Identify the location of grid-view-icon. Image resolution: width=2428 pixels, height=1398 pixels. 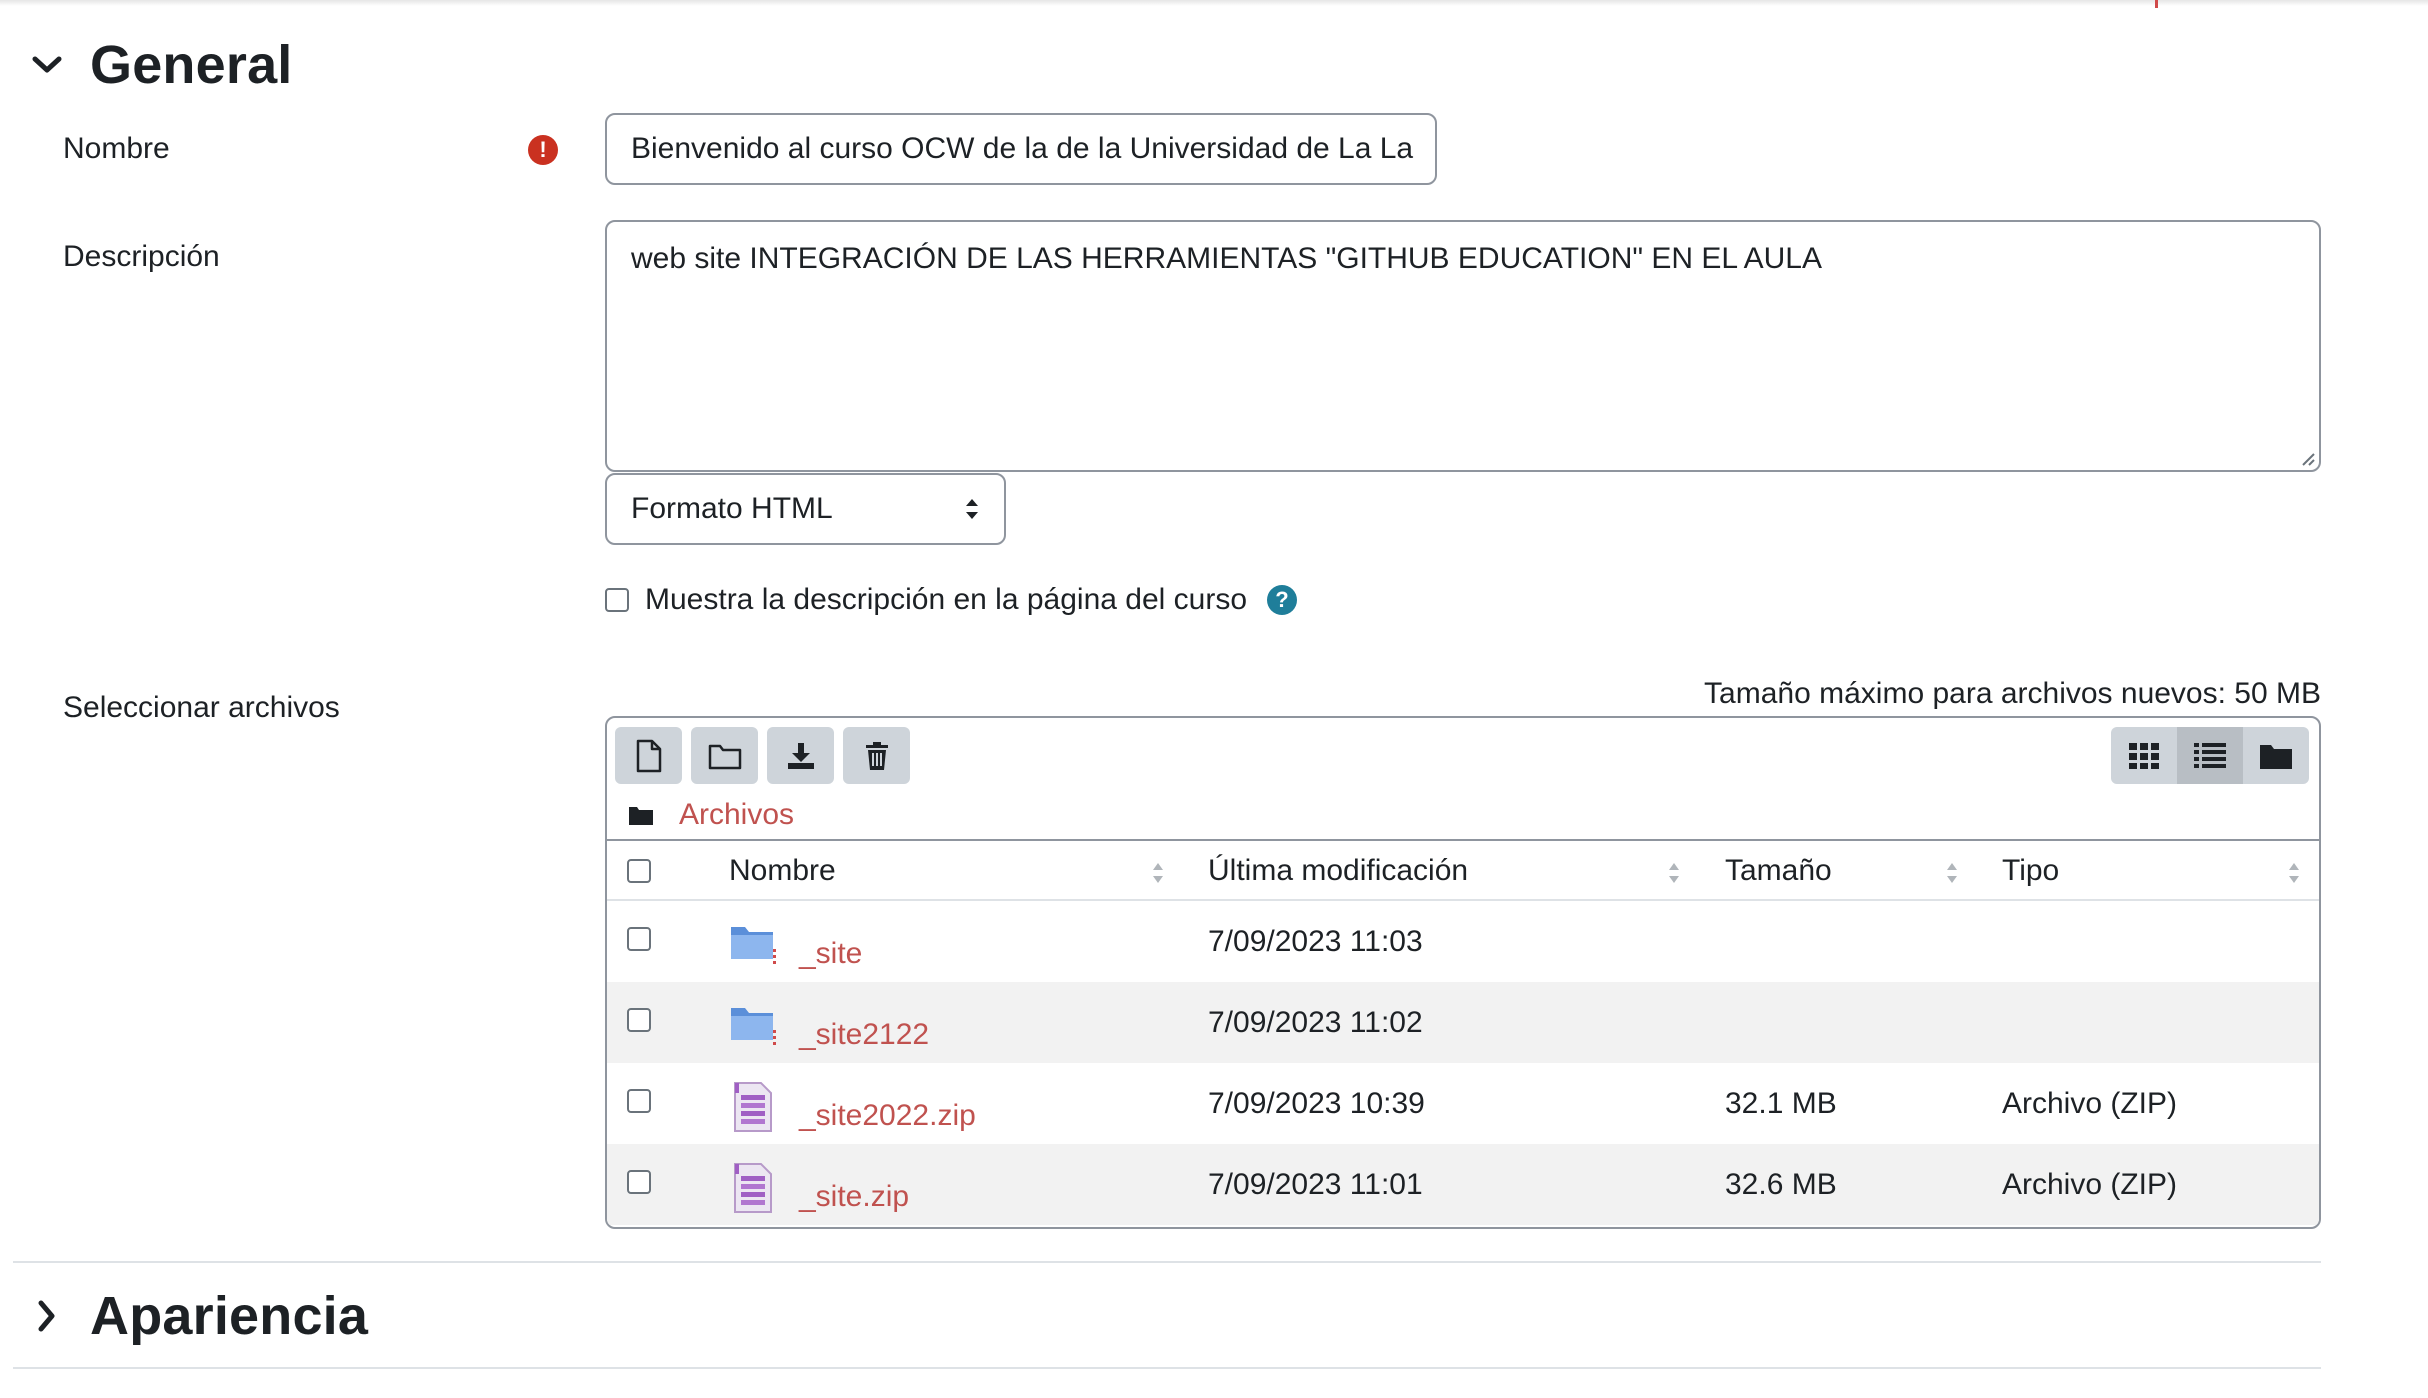
(2144, 755).